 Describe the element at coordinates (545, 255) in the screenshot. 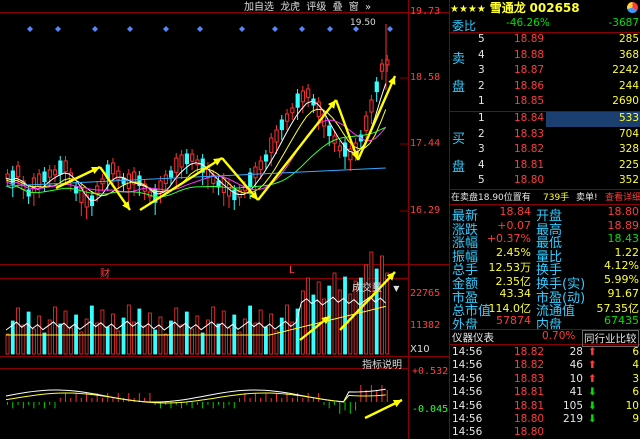

I see `quote-row: 振幅 2.45% 量比 1.22` at that location.